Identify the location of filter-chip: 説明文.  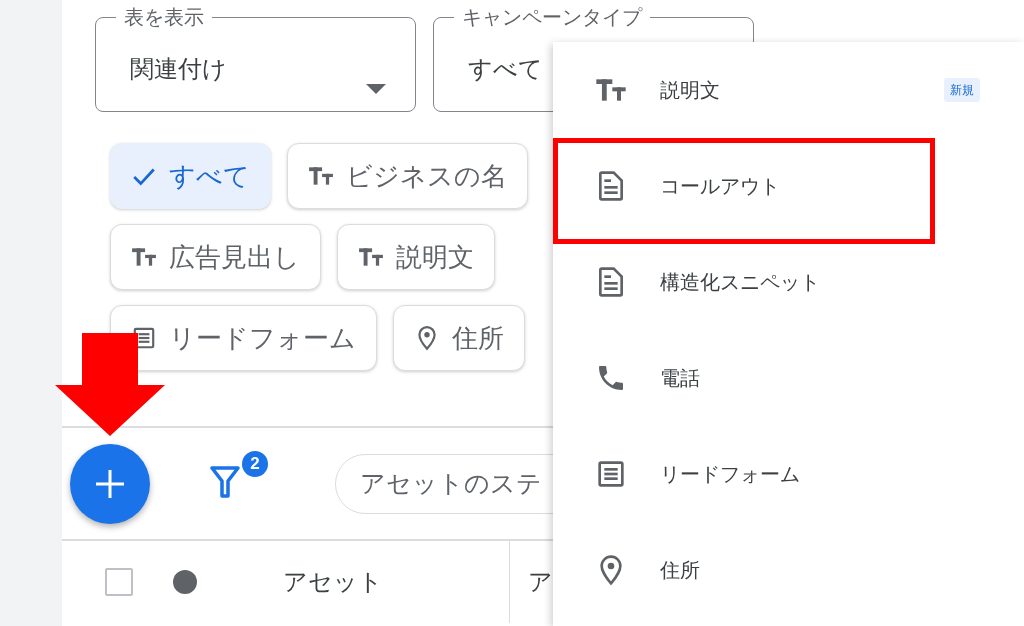
(416, 257).